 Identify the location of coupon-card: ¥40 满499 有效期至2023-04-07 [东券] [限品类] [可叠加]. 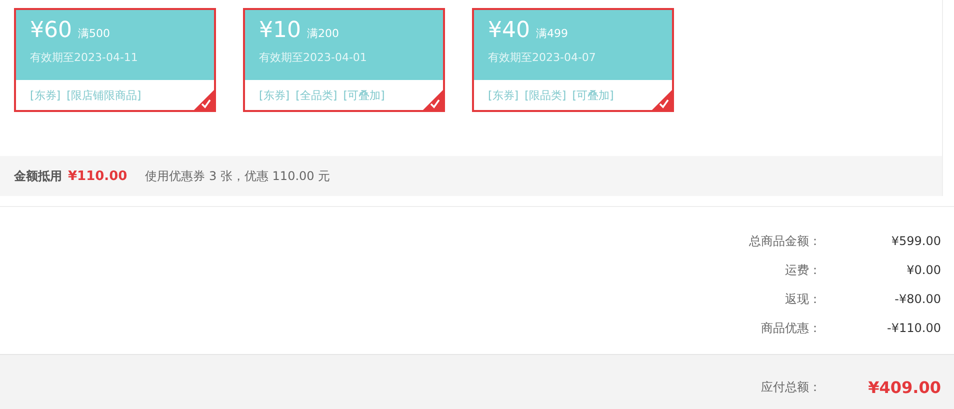
(573, 60).